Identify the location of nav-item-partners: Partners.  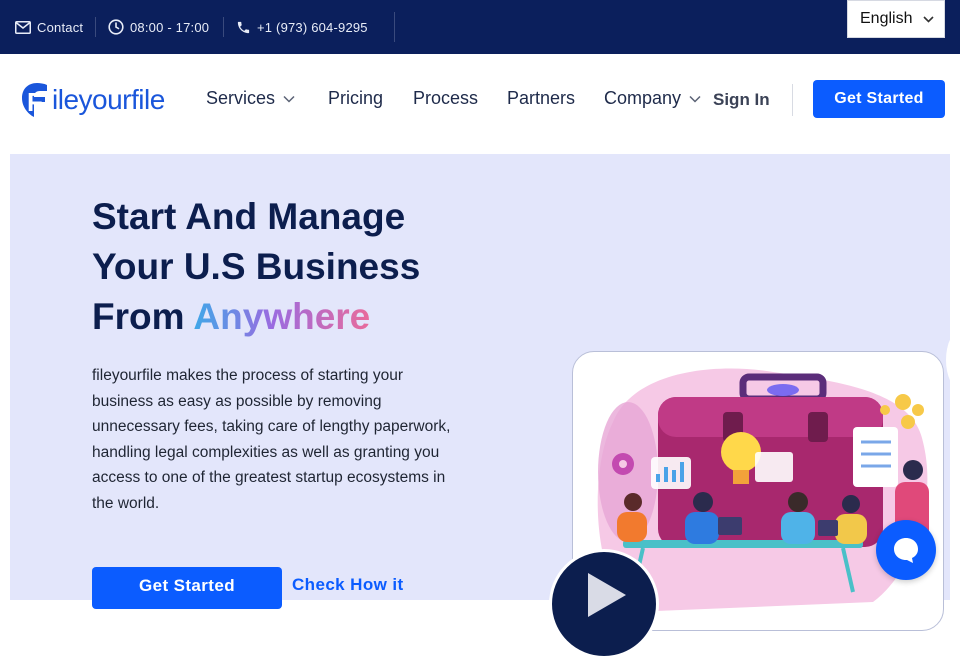
(541, 98).